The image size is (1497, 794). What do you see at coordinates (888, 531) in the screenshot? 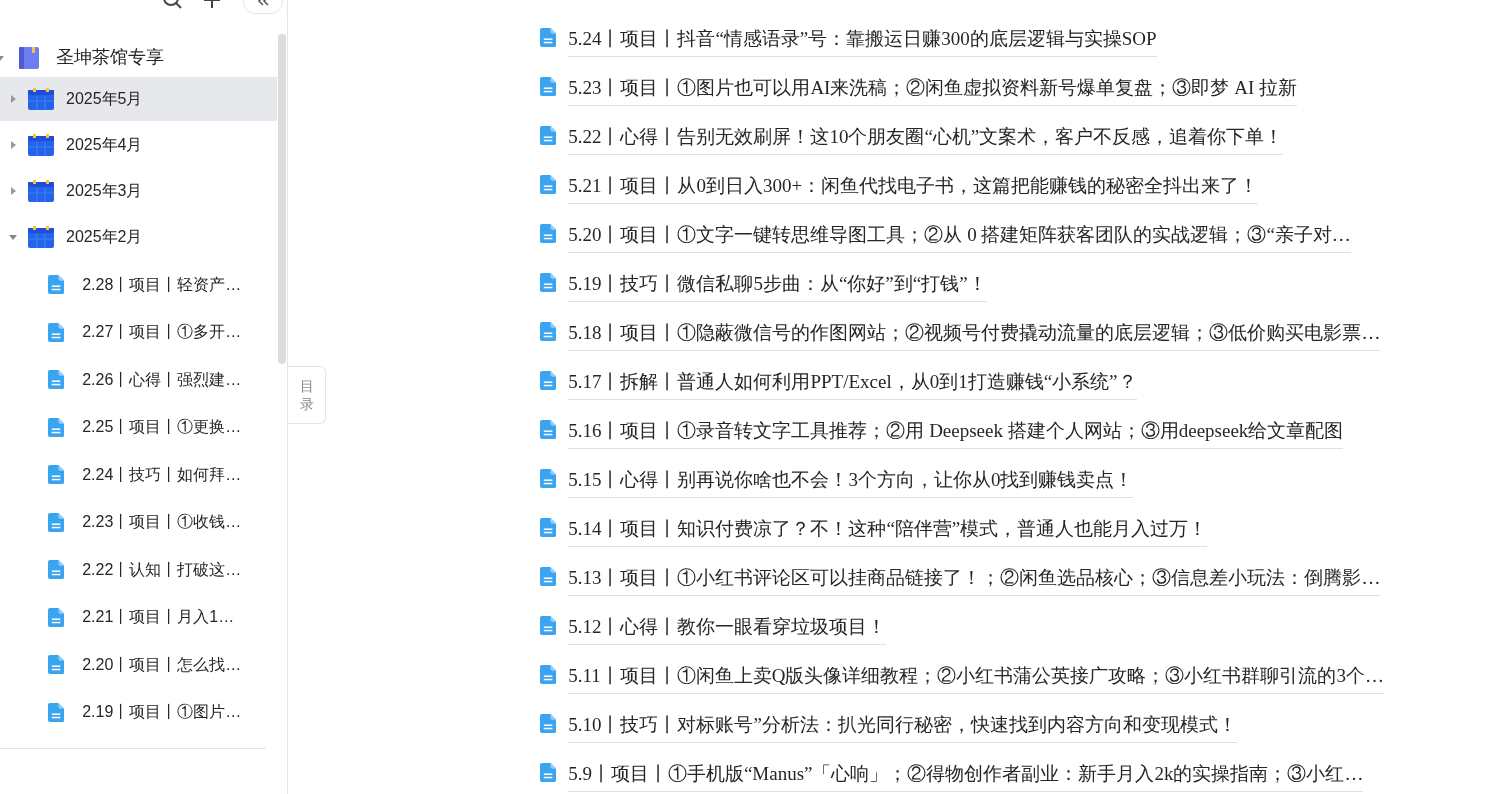
I see `article-link: 5.14丨项目丨知识付费凉了？不！这种“陪伴营”模式，普通人也能月入过万！` at bounding box center [888, 531].